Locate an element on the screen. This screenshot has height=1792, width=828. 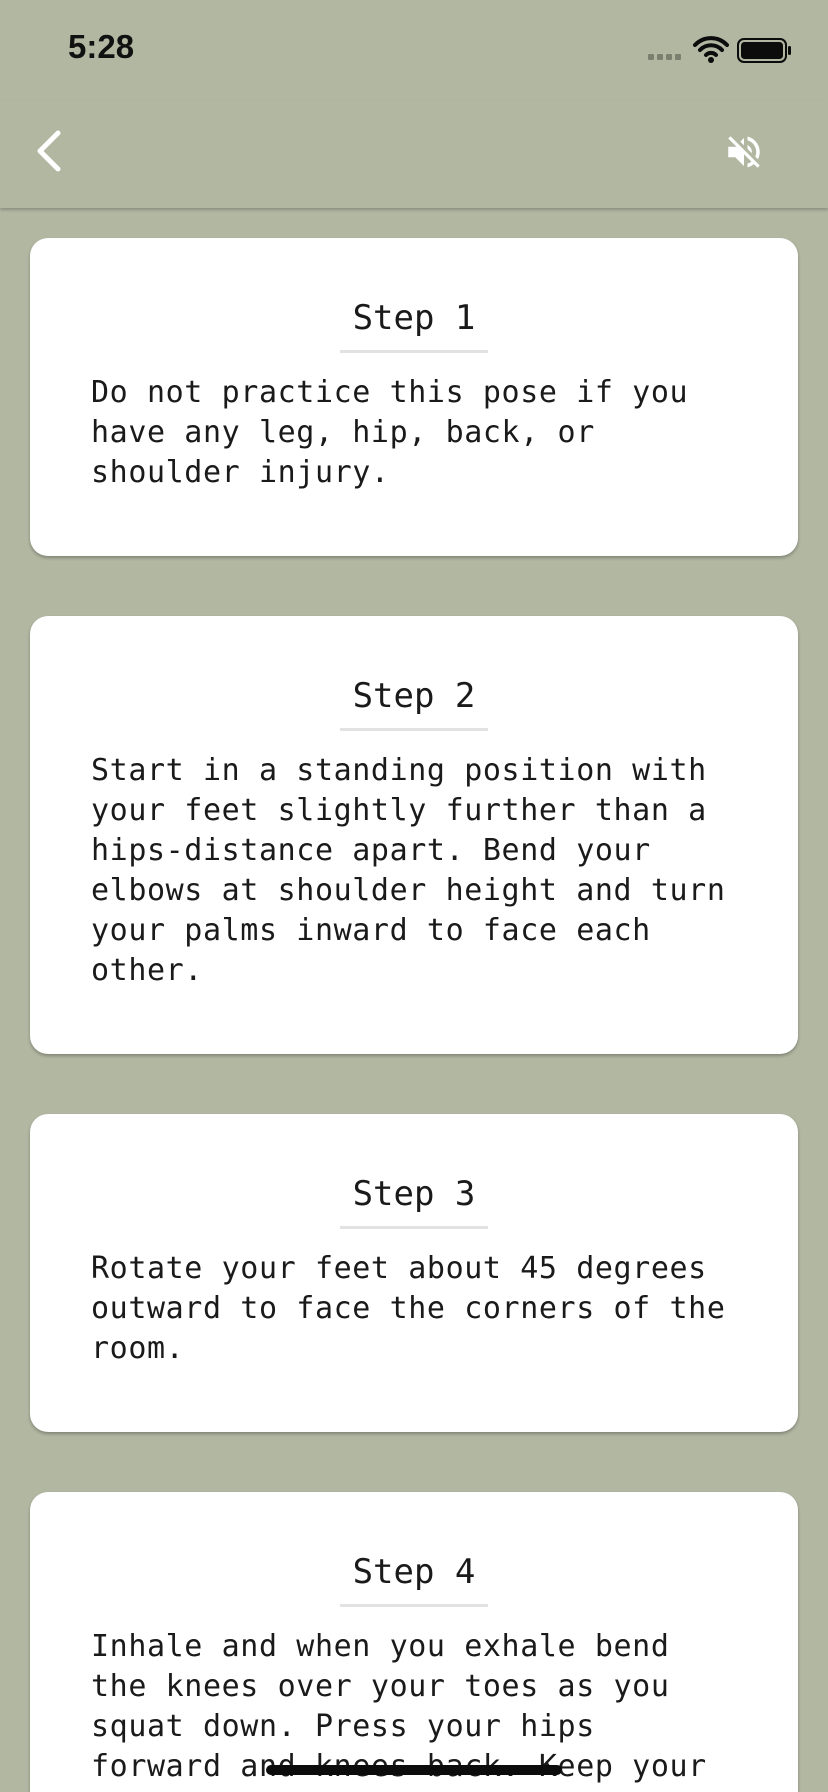
home-indicator is located at coordinates (414, 1770).